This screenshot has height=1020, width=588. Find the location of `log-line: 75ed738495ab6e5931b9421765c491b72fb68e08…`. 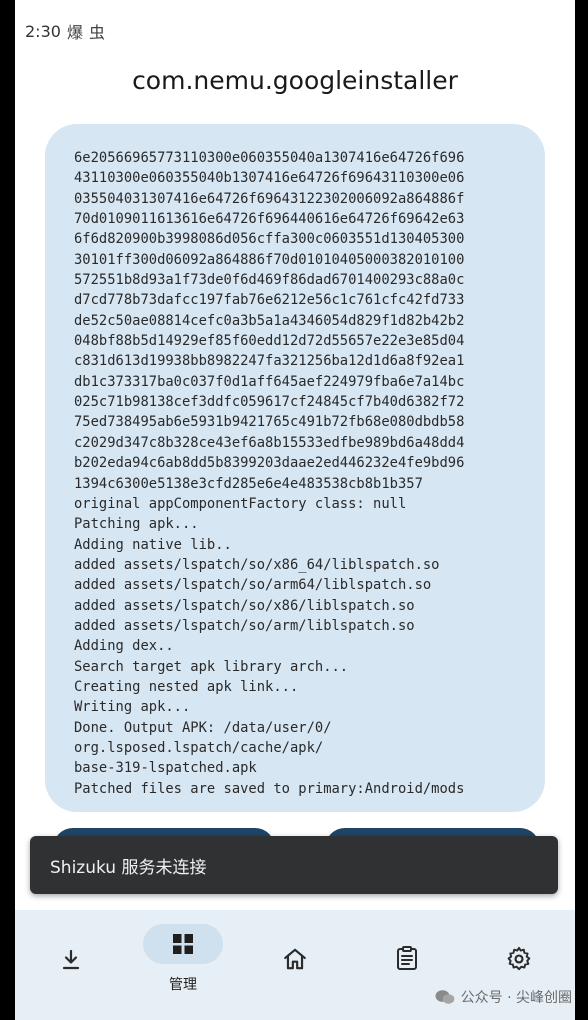

log-line: 75ed738495ab6e5931b9421765c491b72fb68e08… is located at coordinates (269, 422).